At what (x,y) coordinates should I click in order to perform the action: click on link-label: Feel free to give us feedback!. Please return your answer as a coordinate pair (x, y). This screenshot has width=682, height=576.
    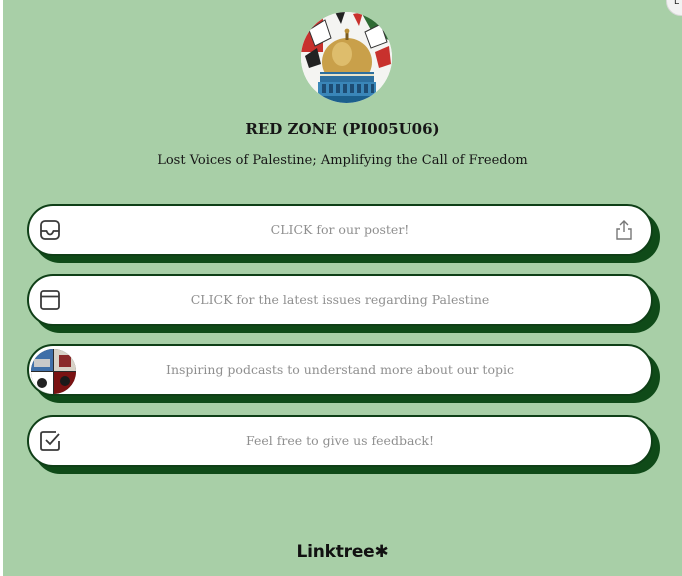
    Looking at the image, I should click on (340, 440).